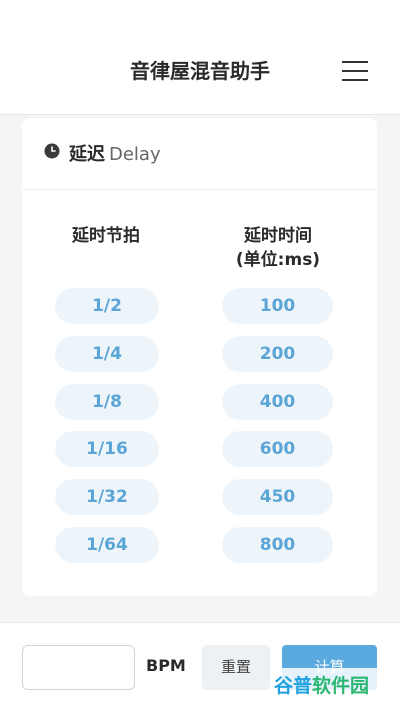  Describe the element at coordinates (107, 402) in the screenshot. I see `beat-pill: 1/8` at that location.